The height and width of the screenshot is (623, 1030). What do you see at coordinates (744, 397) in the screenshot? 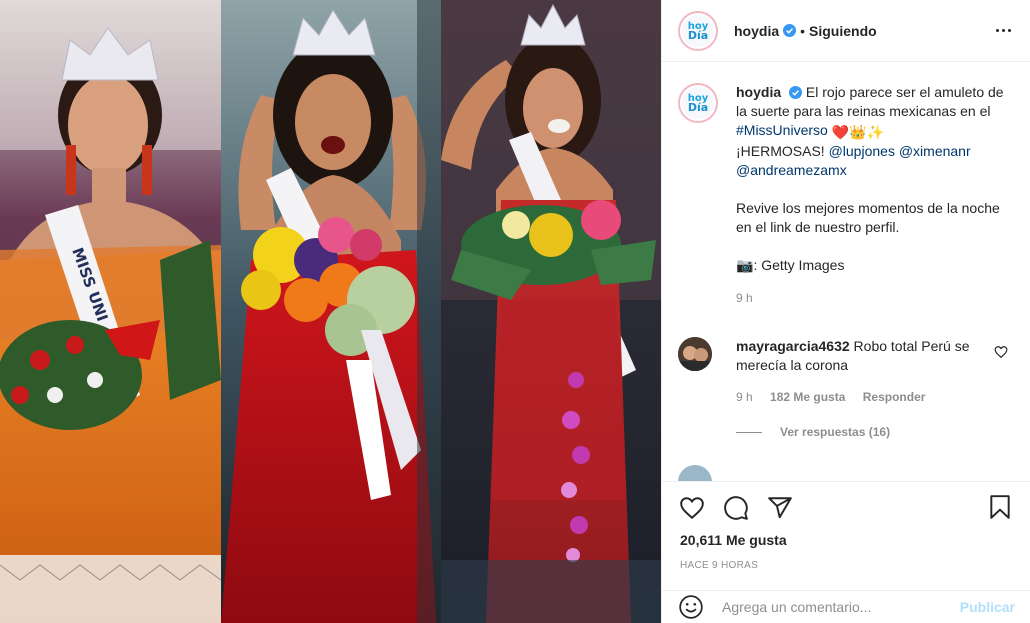
I see `comment-age: 9 h` at bounding box center [744, 397].